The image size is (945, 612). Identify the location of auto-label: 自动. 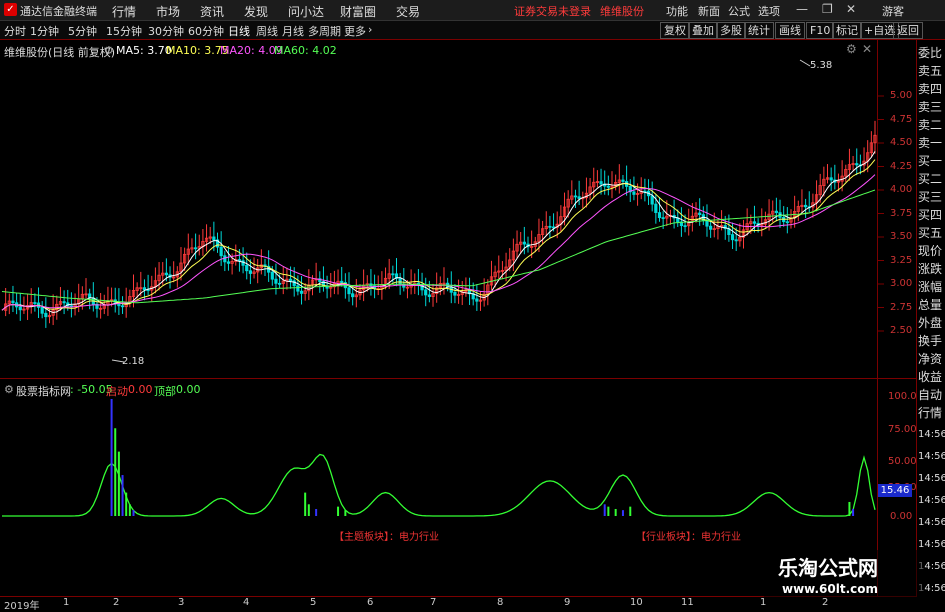
(931, 395).